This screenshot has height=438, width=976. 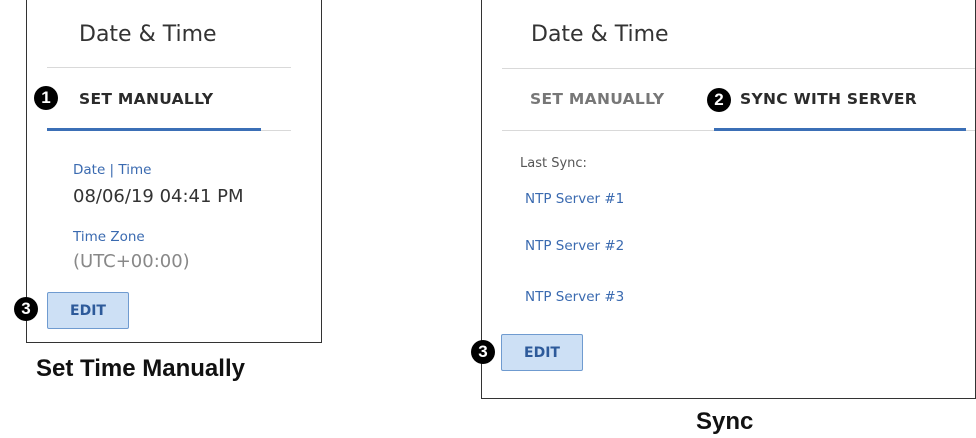 I want to click on ntp-server-2: NTP Server #2, so click(x=574, y=246).